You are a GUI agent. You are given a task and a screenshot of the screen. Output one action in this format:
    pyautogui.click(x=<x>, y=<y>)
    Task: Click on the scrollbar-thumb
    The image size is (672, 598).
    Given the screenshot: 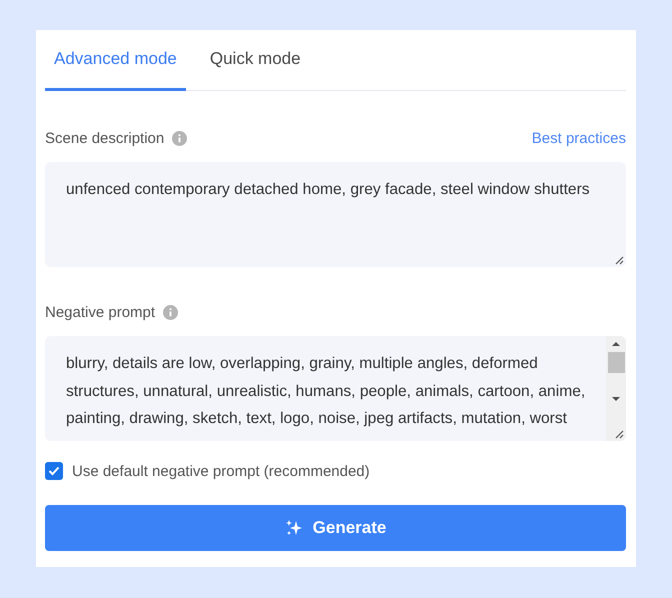 What is the action you would take?
    pyautogui.click(x=616, y=362)
    